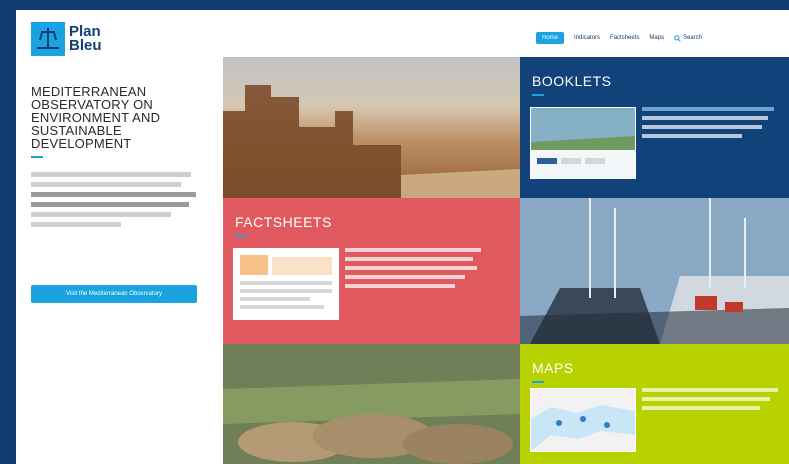 The image size is (789, 464). I want to click on factsheet-thumbnail, so click(286, 284).